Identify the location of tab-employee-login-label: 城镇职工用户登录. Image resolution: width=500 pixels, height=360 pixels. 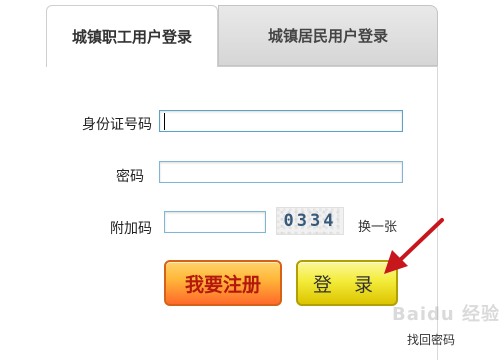
(131, 37).